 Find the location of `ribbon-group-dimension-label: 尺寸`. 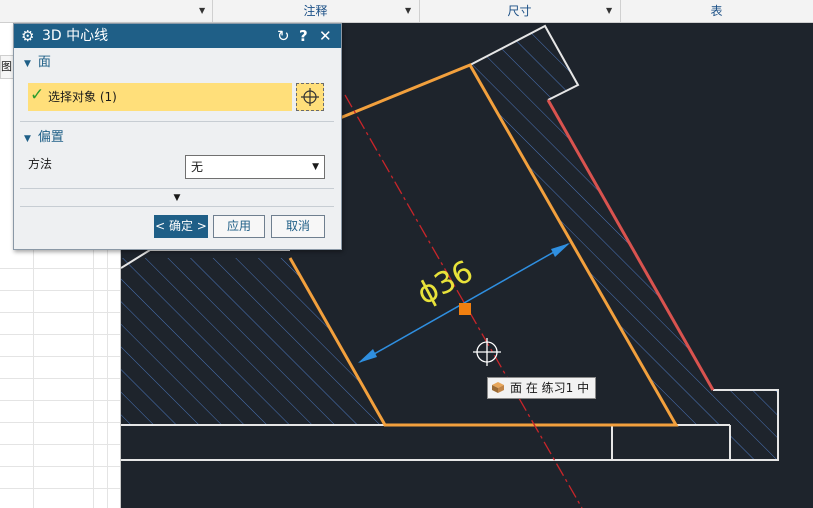

ribbon-group-dimension-label: 尺寸 is located at coordinates (519, 11).